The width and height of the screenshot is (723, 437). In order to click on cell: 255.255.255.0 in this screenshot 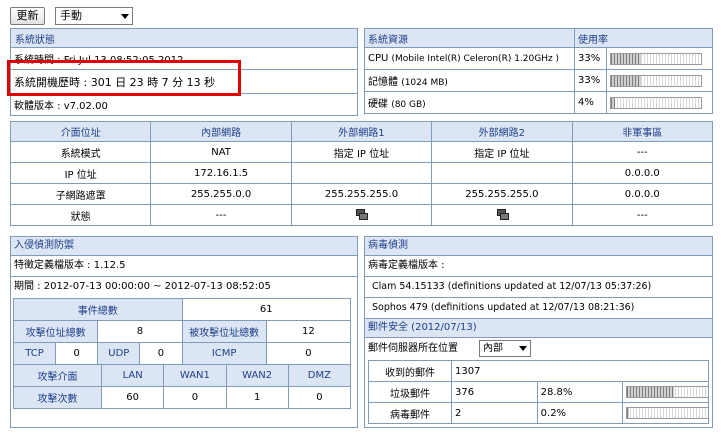, I will do `click(361, 194)`.